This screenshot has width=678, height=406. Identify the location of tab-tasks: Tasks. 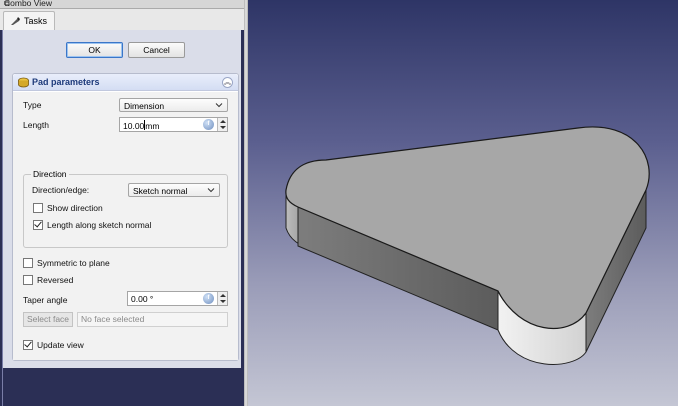
(29, 21).